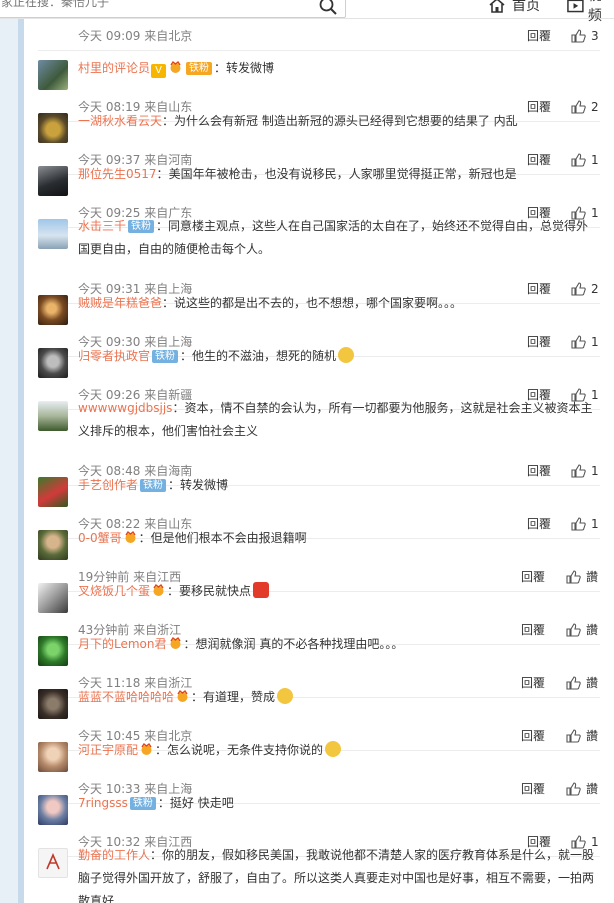  What do you see at coordinates (120, 303) in the screenshot?
I see `username: 贼贼是年糕爸爸` at bounding box center [120, 303].